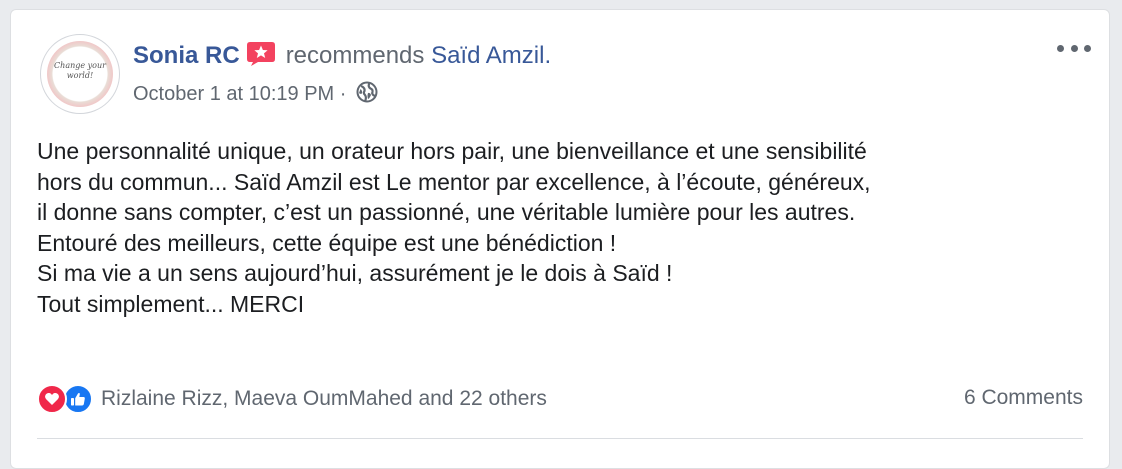  I want to click on comments-count-link: 6 Comments, so click(1023, 398).